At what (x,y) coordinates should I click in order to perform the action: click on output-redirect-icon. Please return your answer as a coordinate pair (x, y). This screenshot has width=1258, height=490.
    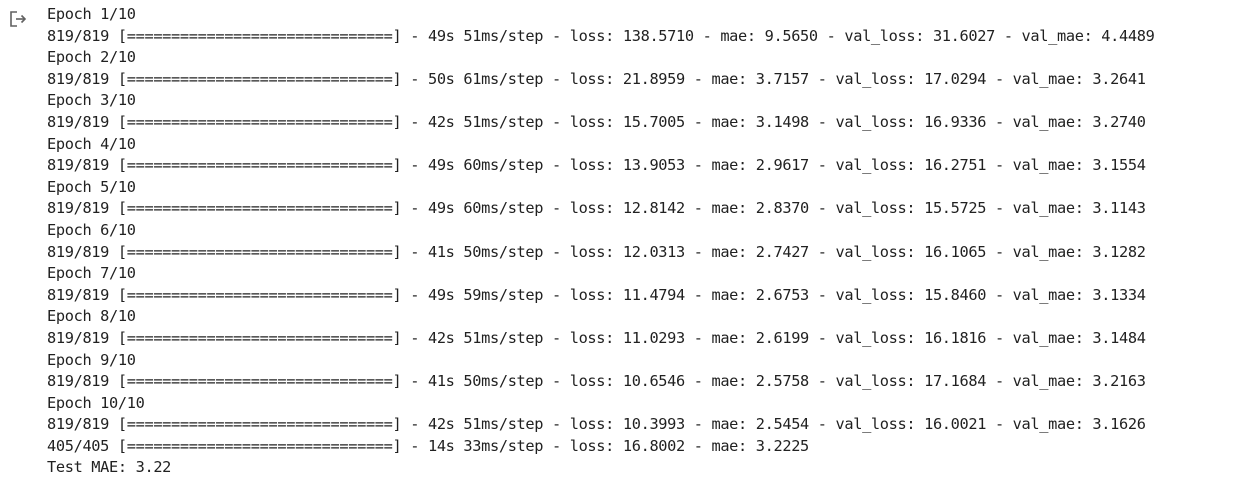
    Looking at the image, I should click on (18, 19).